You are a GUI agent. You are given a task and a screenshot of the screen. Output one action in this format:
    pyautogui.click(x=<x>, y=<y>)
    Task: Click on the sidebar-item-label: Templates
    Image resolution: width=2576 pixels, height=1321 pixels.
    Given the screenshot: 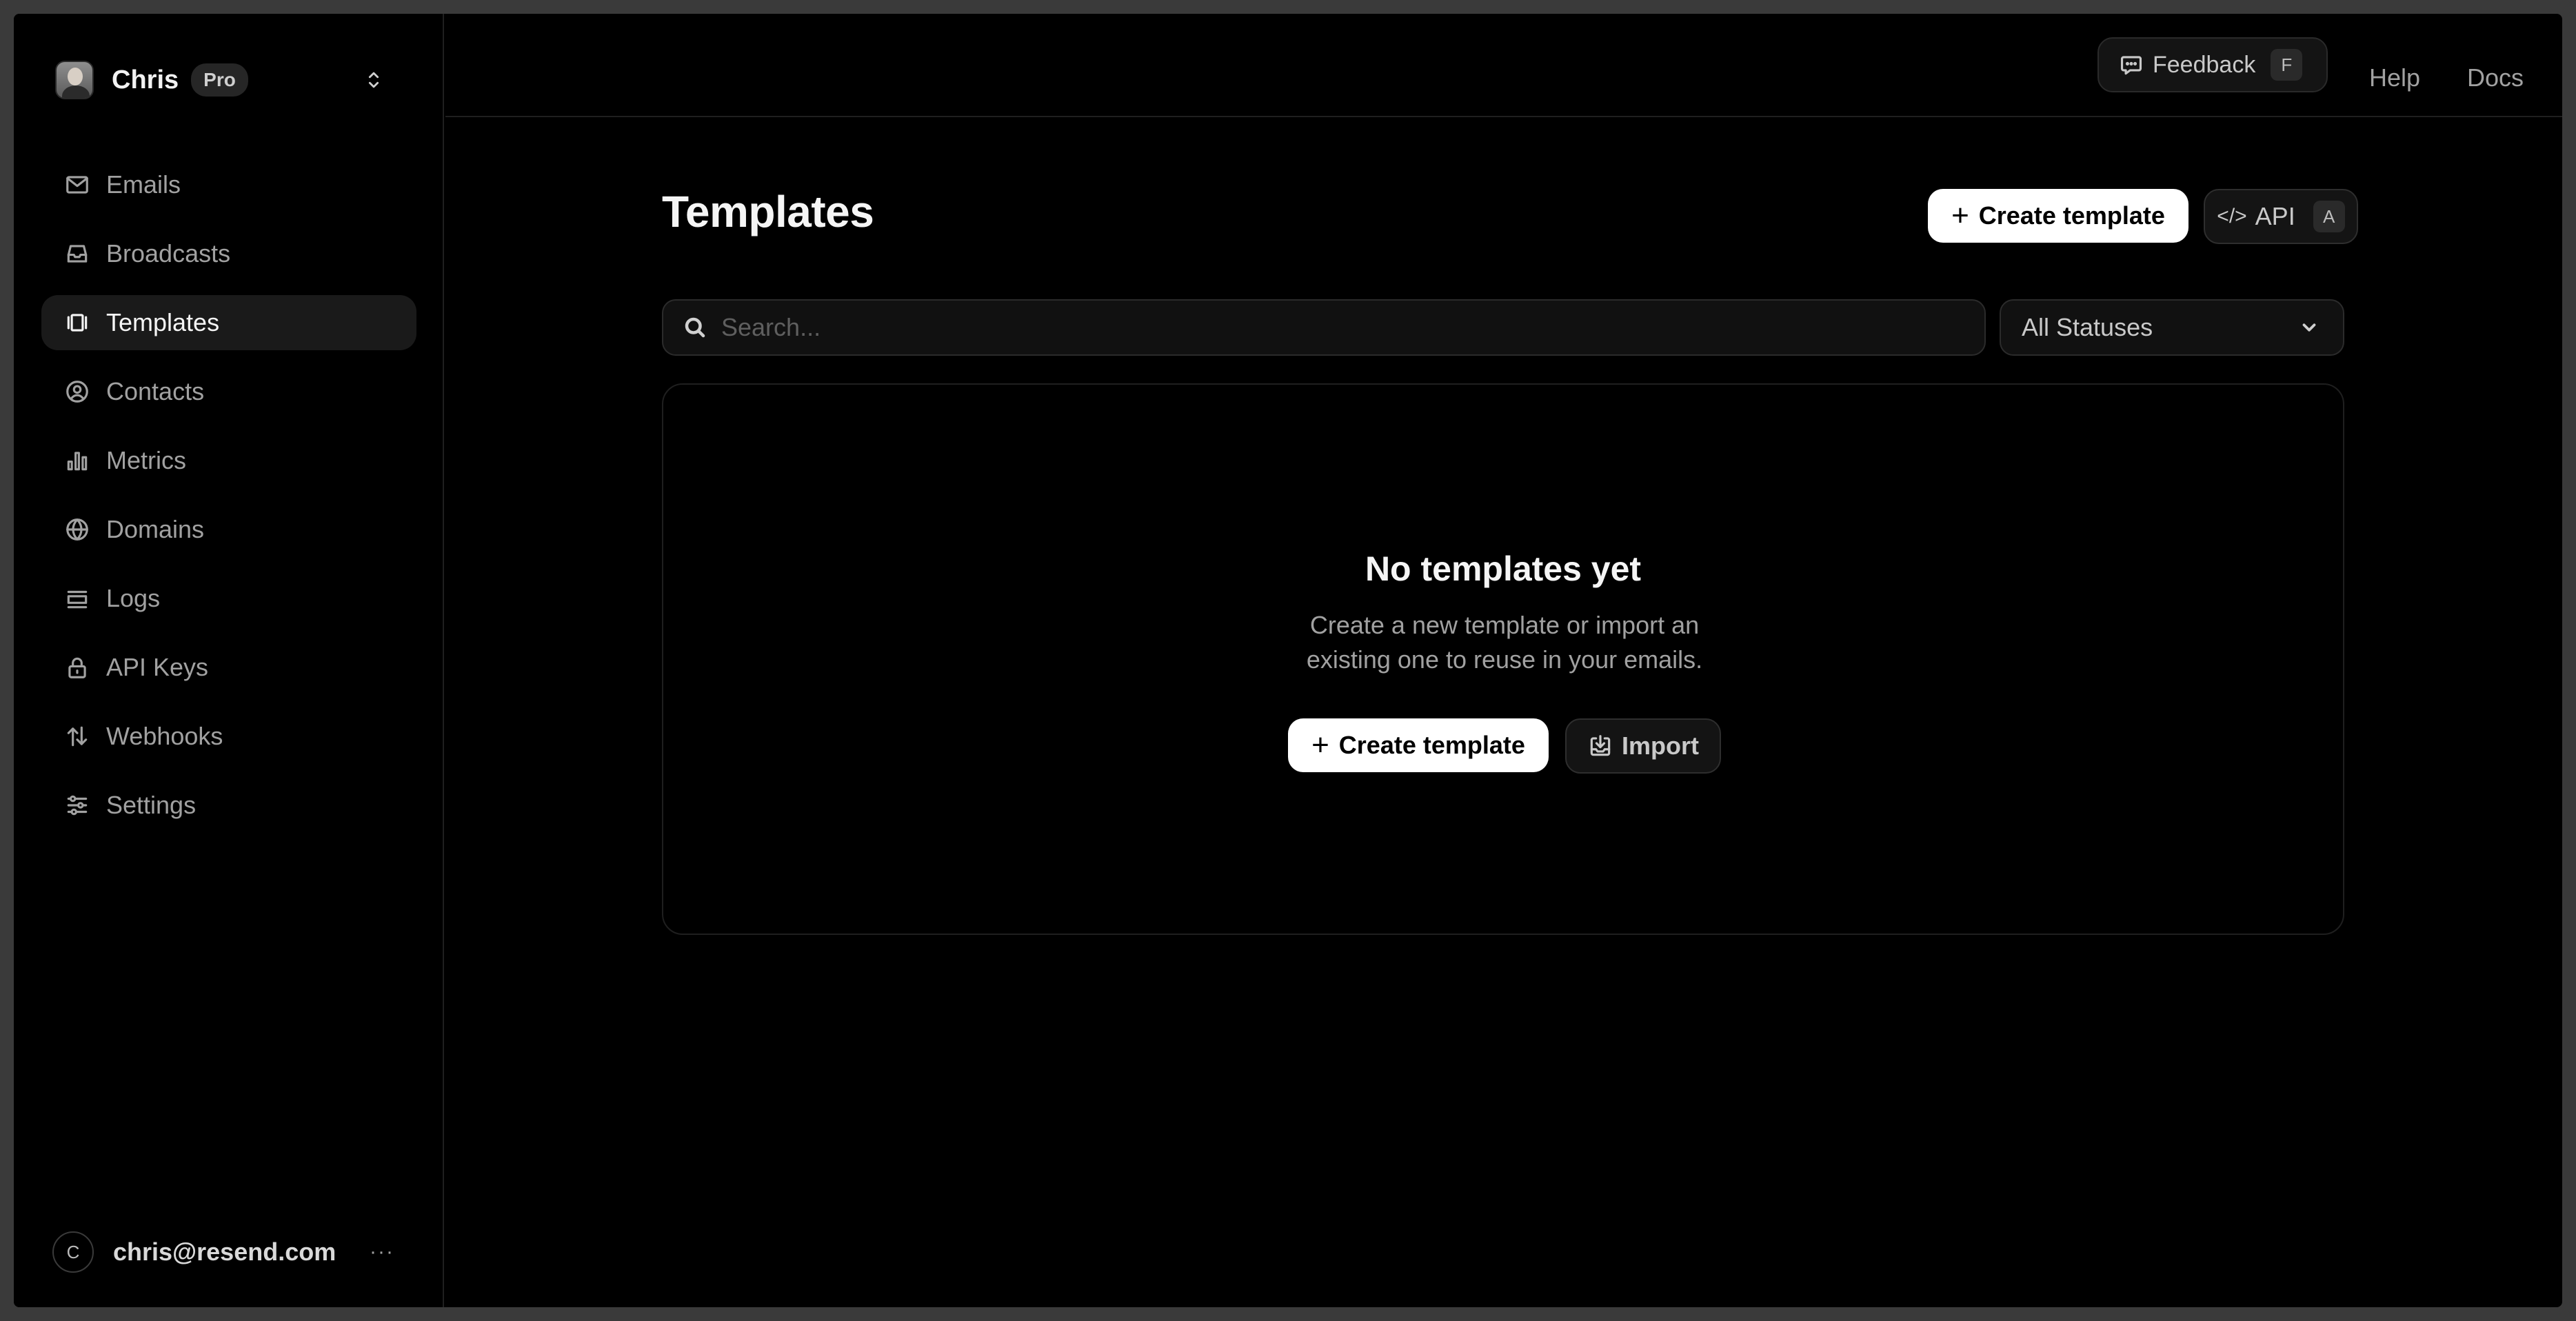 What is the action you would take?
    pyautogui.click(x=163, y=322)
    